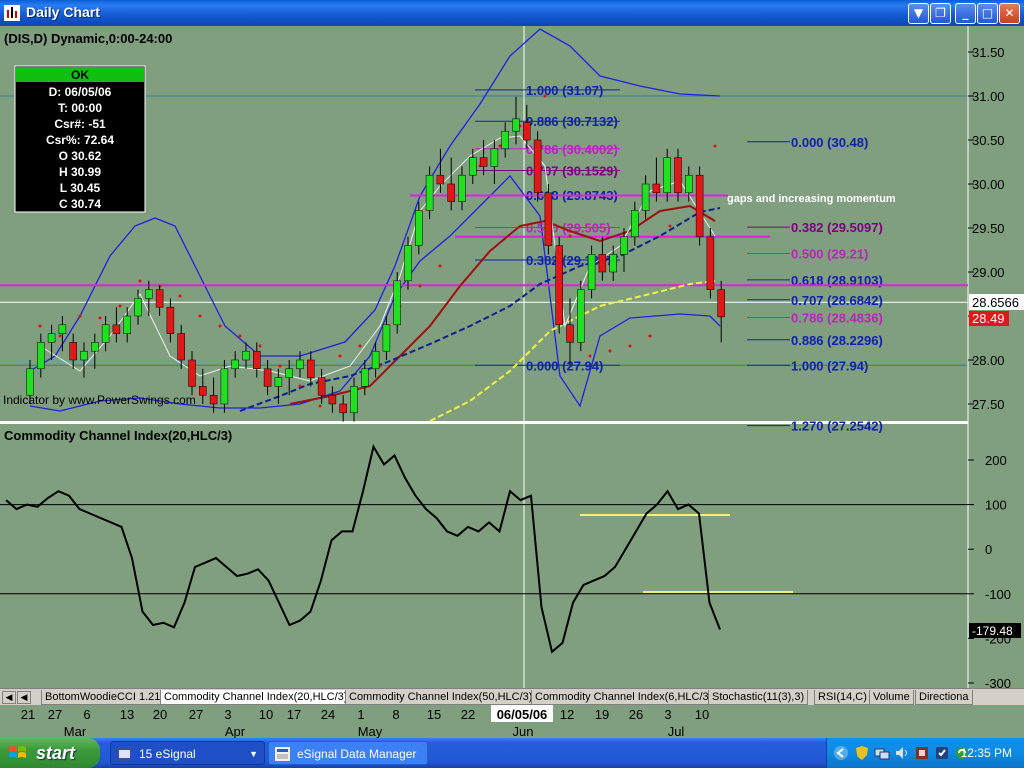  Describe the element at coordinates (103, 697) in the screenshot. I see `tab-bottomwoodiecci: BottomWoodieCCI 1.21` at that location.